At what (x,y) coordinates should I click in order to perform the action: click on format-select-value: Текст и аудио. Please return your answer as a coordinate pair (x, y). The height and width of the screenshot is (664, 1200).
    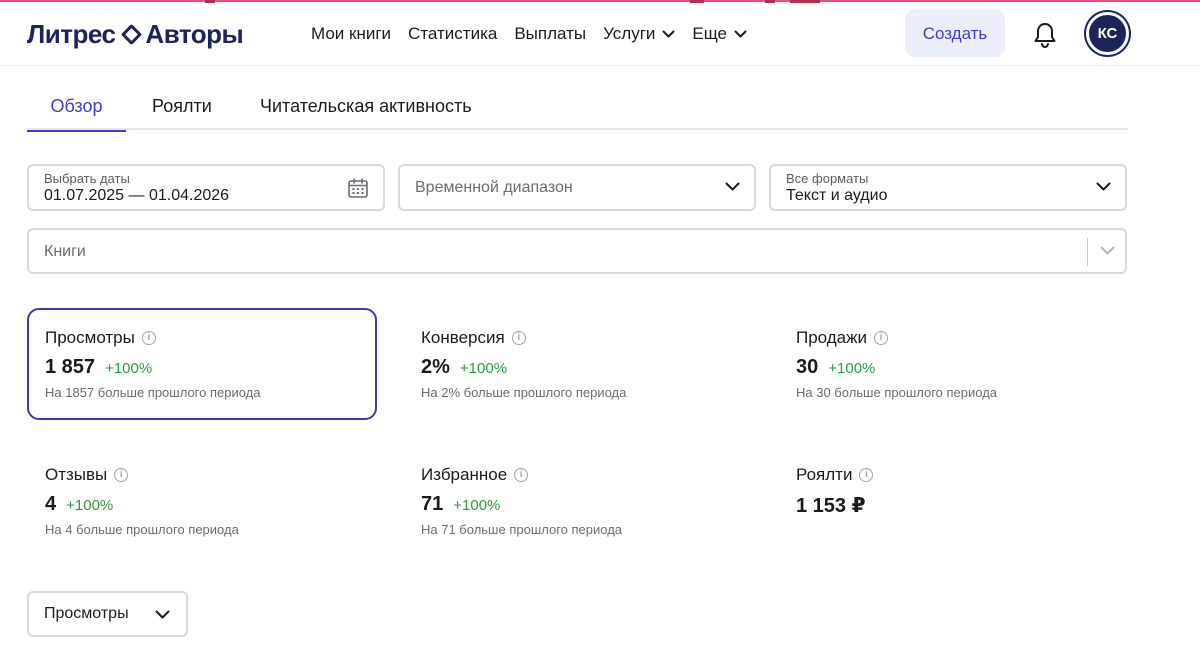
    Looking at the image, I should click on (837, 195).